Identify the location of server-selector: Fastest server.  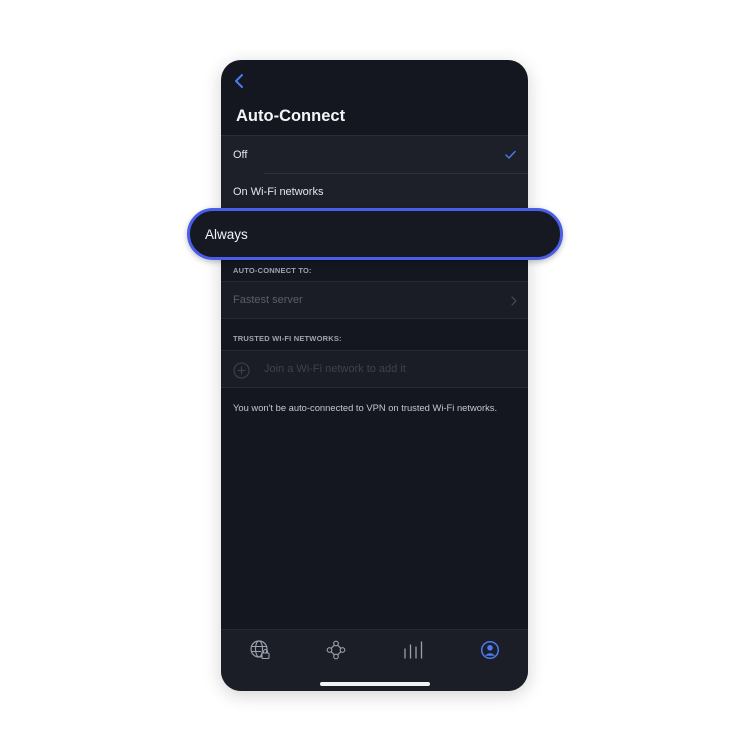
(374, 300).